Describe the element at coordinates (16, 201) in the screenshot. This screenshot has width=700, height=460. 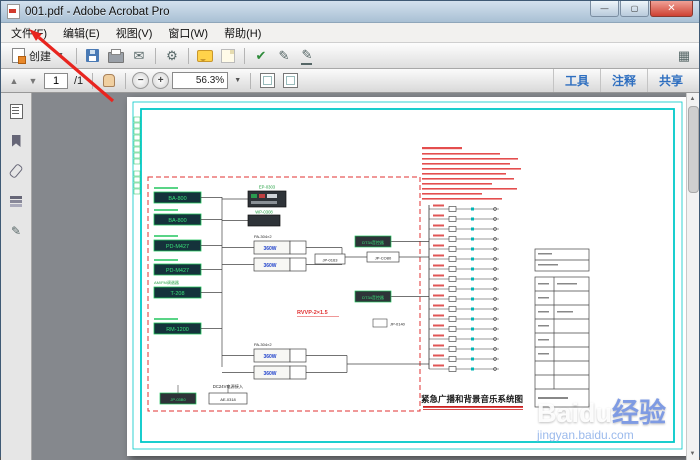
I see `layers-button` at that location.